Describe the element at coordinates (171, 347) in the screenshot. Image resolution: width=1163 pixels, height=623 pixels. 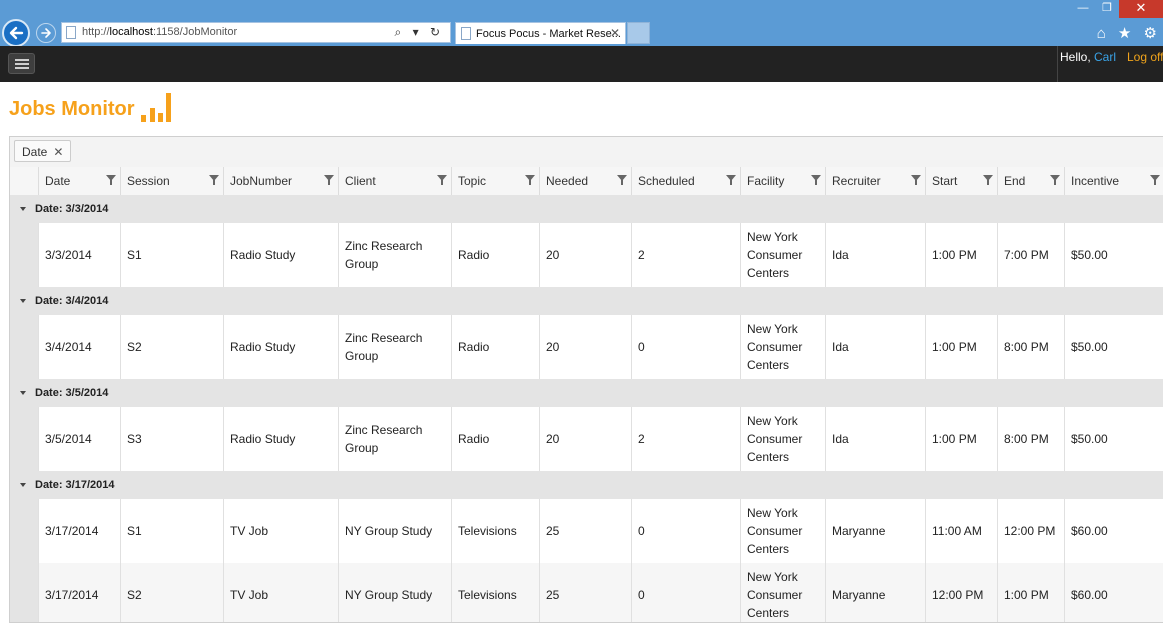
I see `cell-session: S2` at that location.